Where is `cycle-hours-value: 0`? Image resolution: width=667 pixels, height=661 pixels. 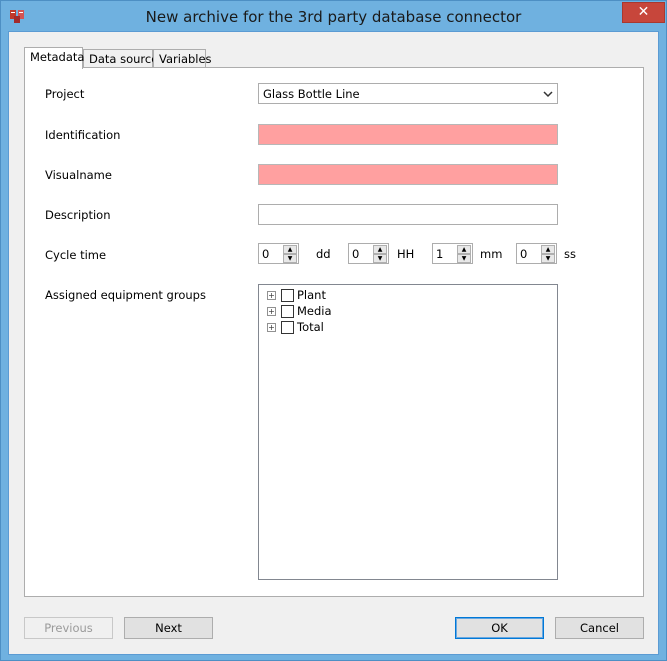
cycle-hours-value: 0 is located at coordinates (356, 254).